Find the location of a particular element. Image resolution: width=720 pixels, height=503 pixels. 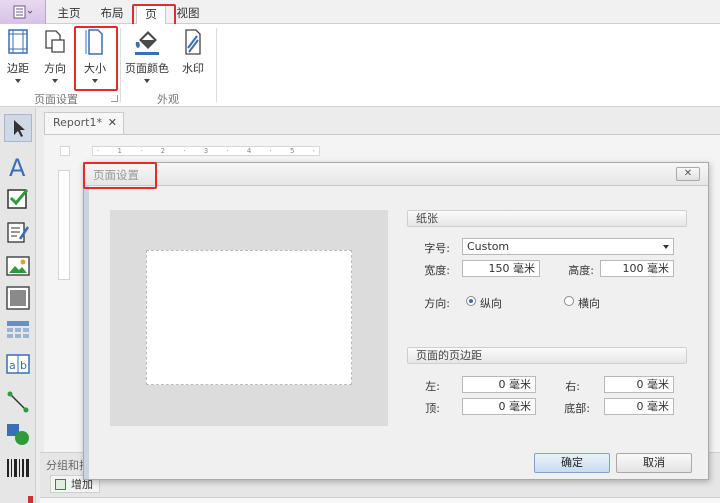

page-size-button: 大小 is located at coordinates (95, 55).